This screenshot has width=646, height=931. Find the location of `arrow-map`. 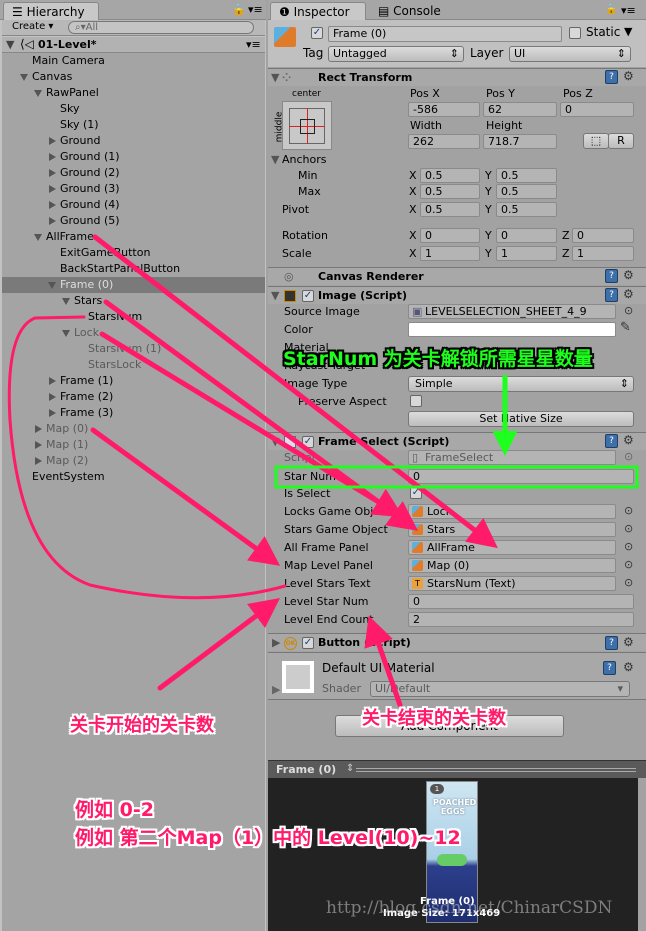

arrow-map is located at coordinates (185, 496).